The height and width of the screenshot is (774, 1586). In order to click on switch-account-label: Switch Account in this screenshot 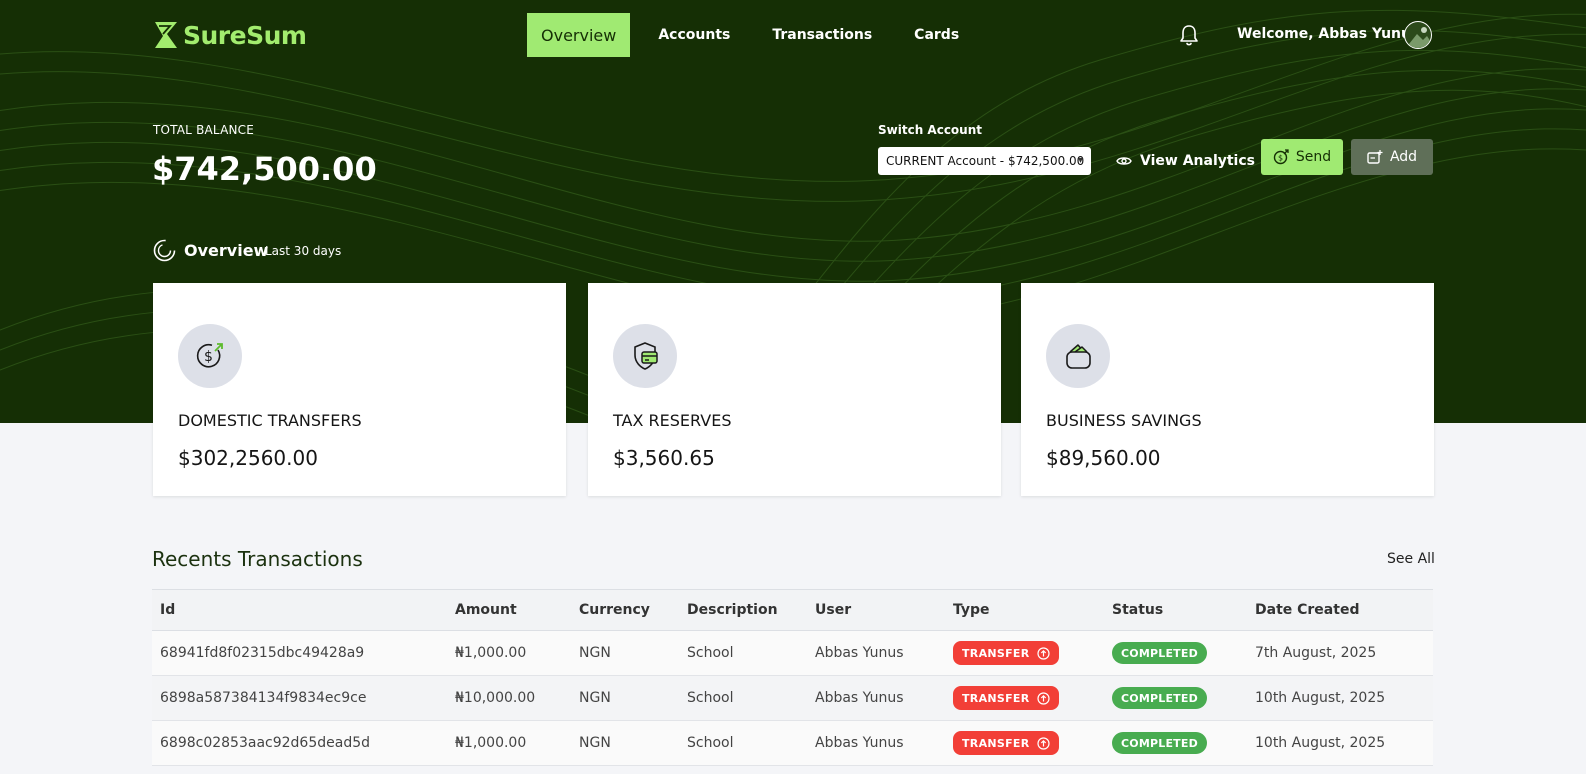, I will do `click(930, 130)`.